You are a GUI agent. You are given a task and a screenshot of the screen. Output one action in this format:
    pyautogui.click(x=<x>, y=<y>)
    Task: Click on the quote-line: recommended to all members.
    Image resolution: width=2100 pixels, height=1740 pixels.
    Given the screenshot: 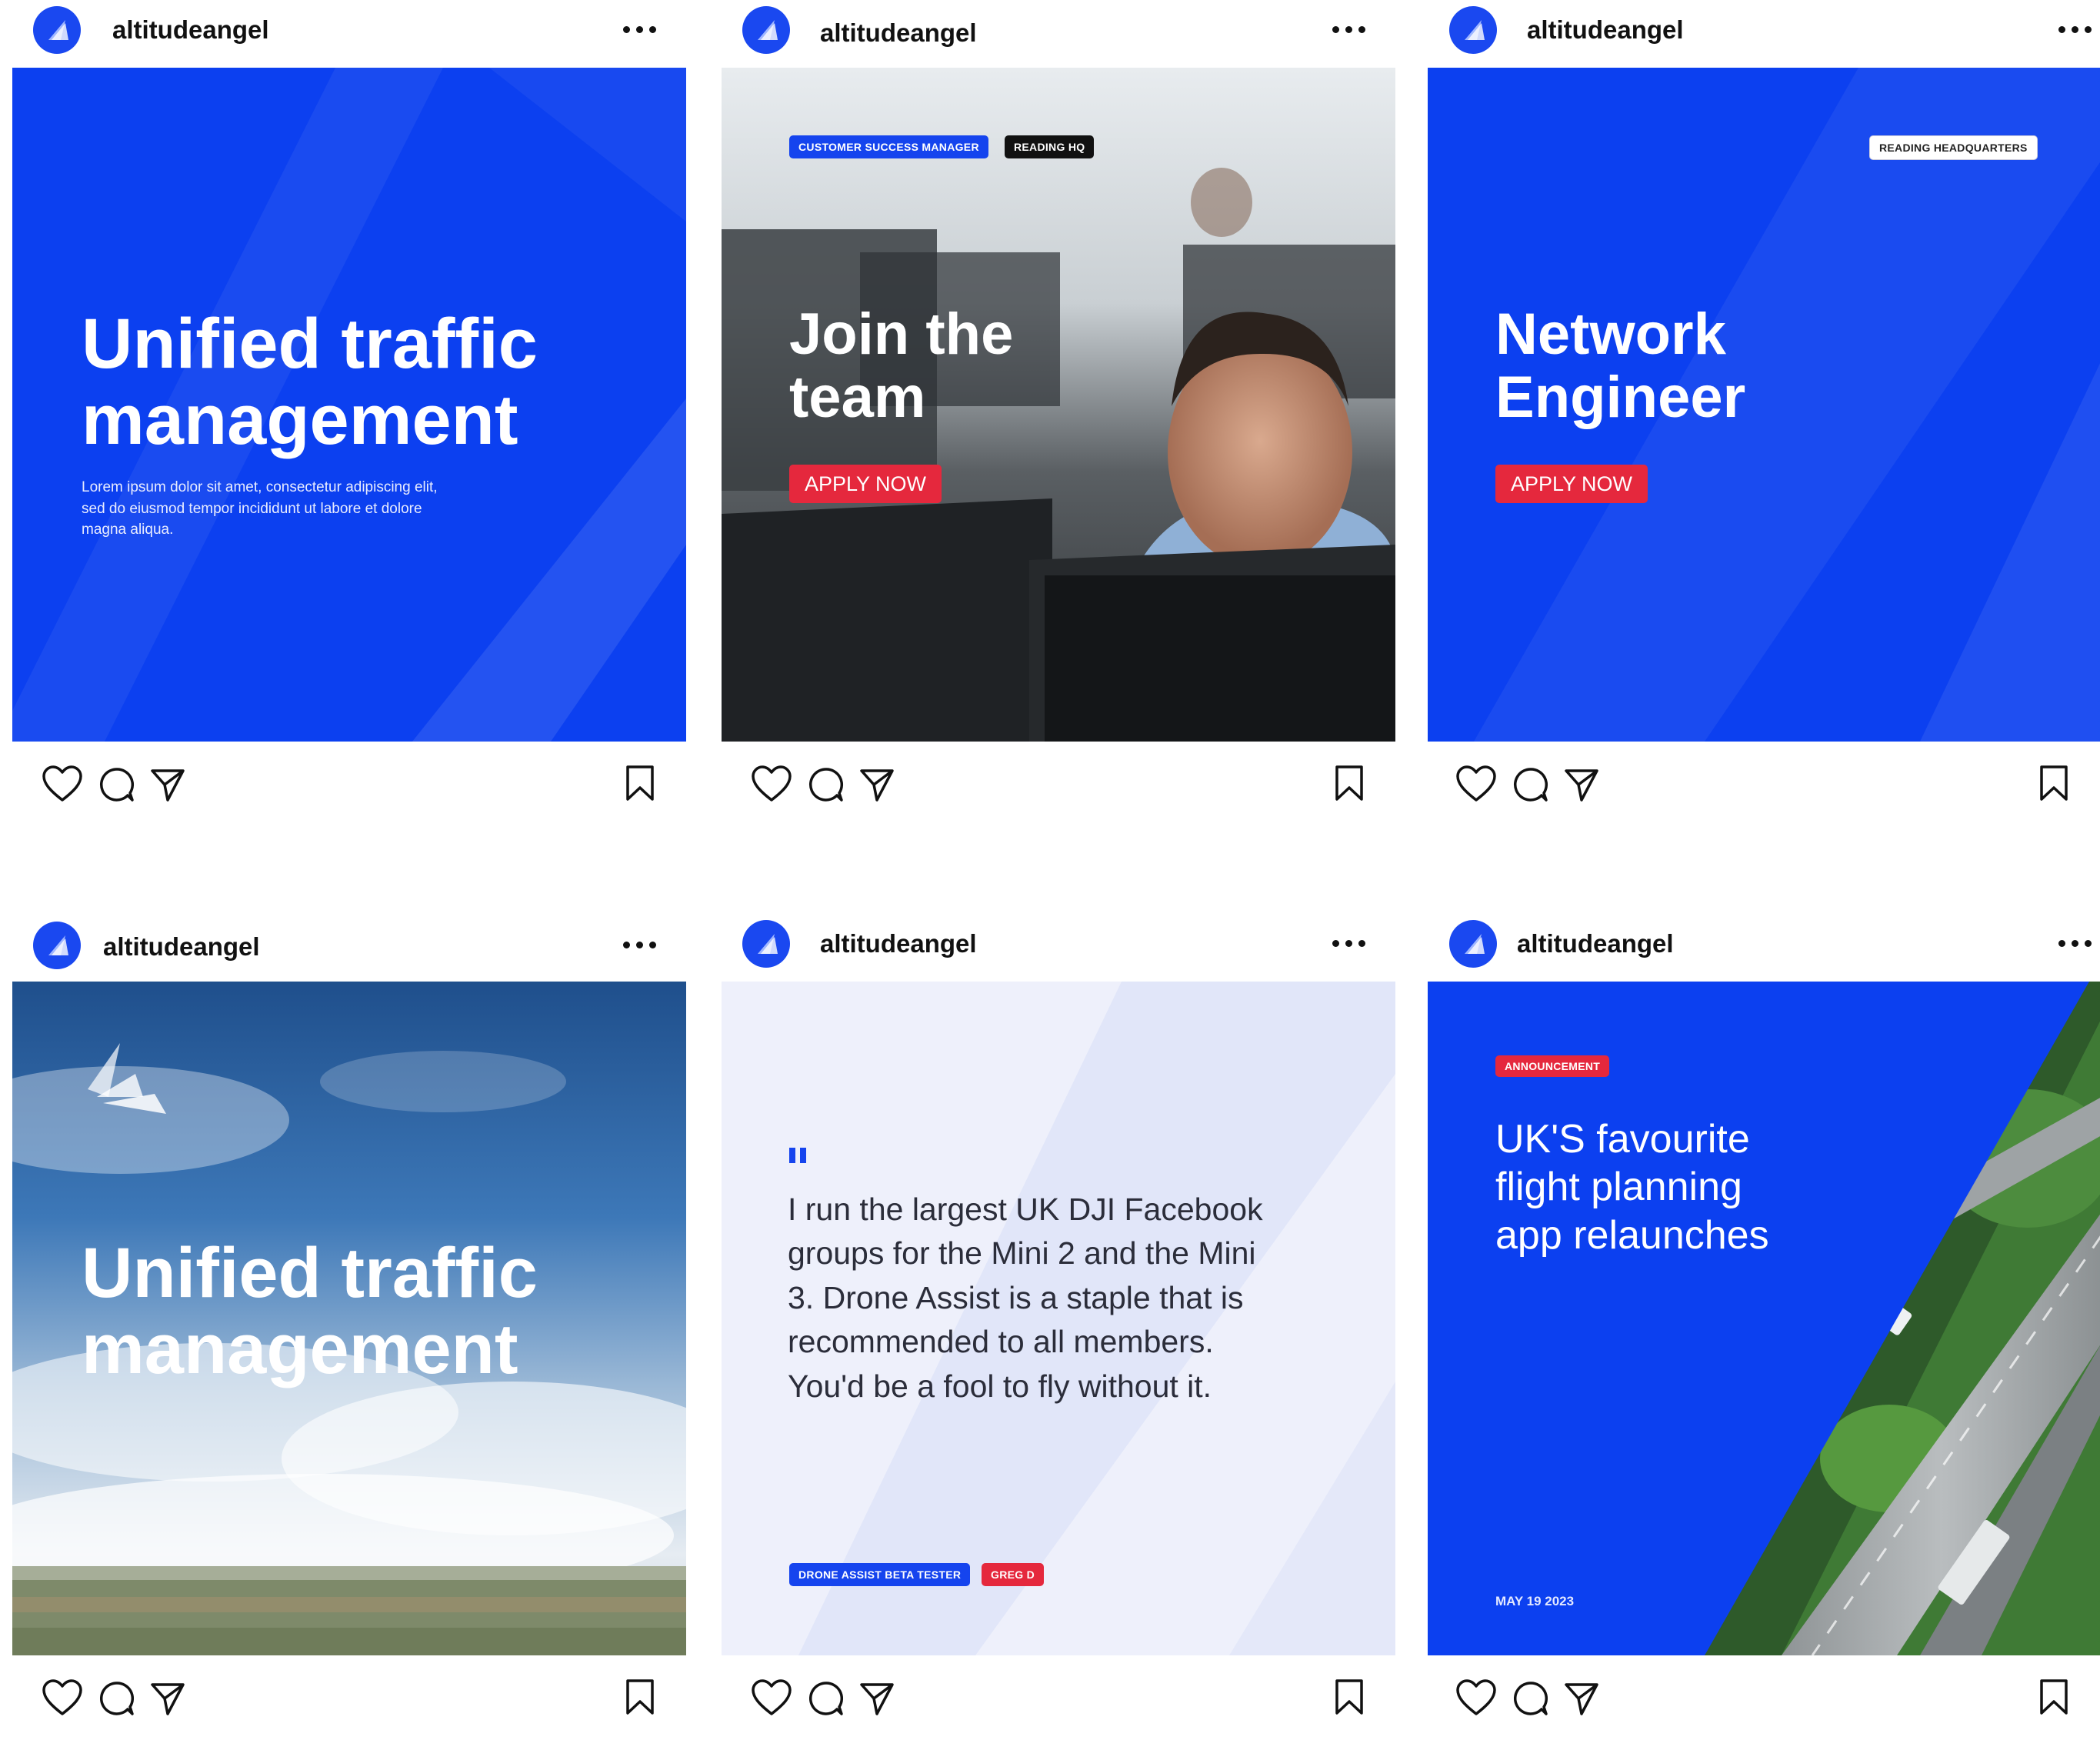 What is the action you would take?
    pyautogui.click(x=1001, y=1342)
    